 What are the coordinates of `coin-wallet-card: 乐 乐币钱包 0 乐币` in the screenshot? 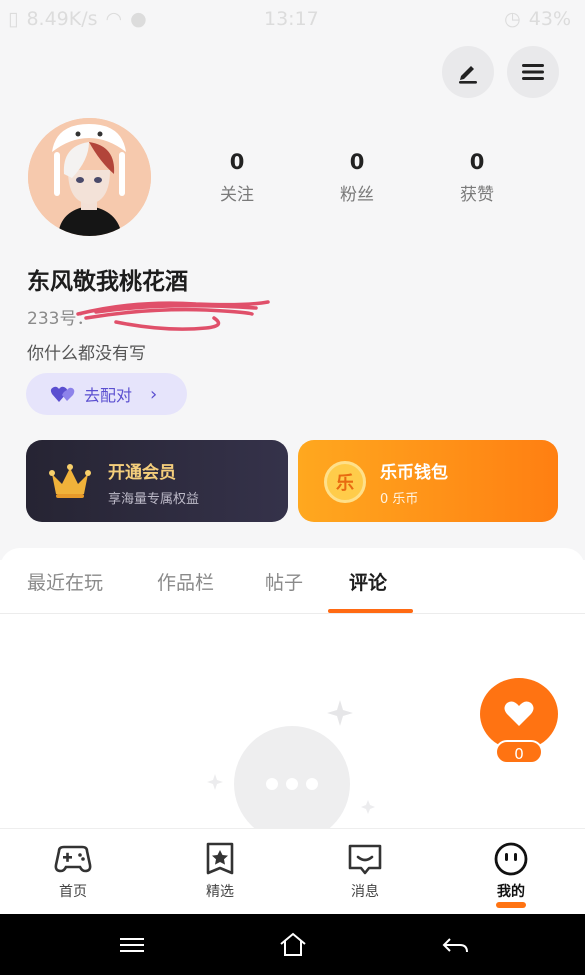 It's located at (428, 481).